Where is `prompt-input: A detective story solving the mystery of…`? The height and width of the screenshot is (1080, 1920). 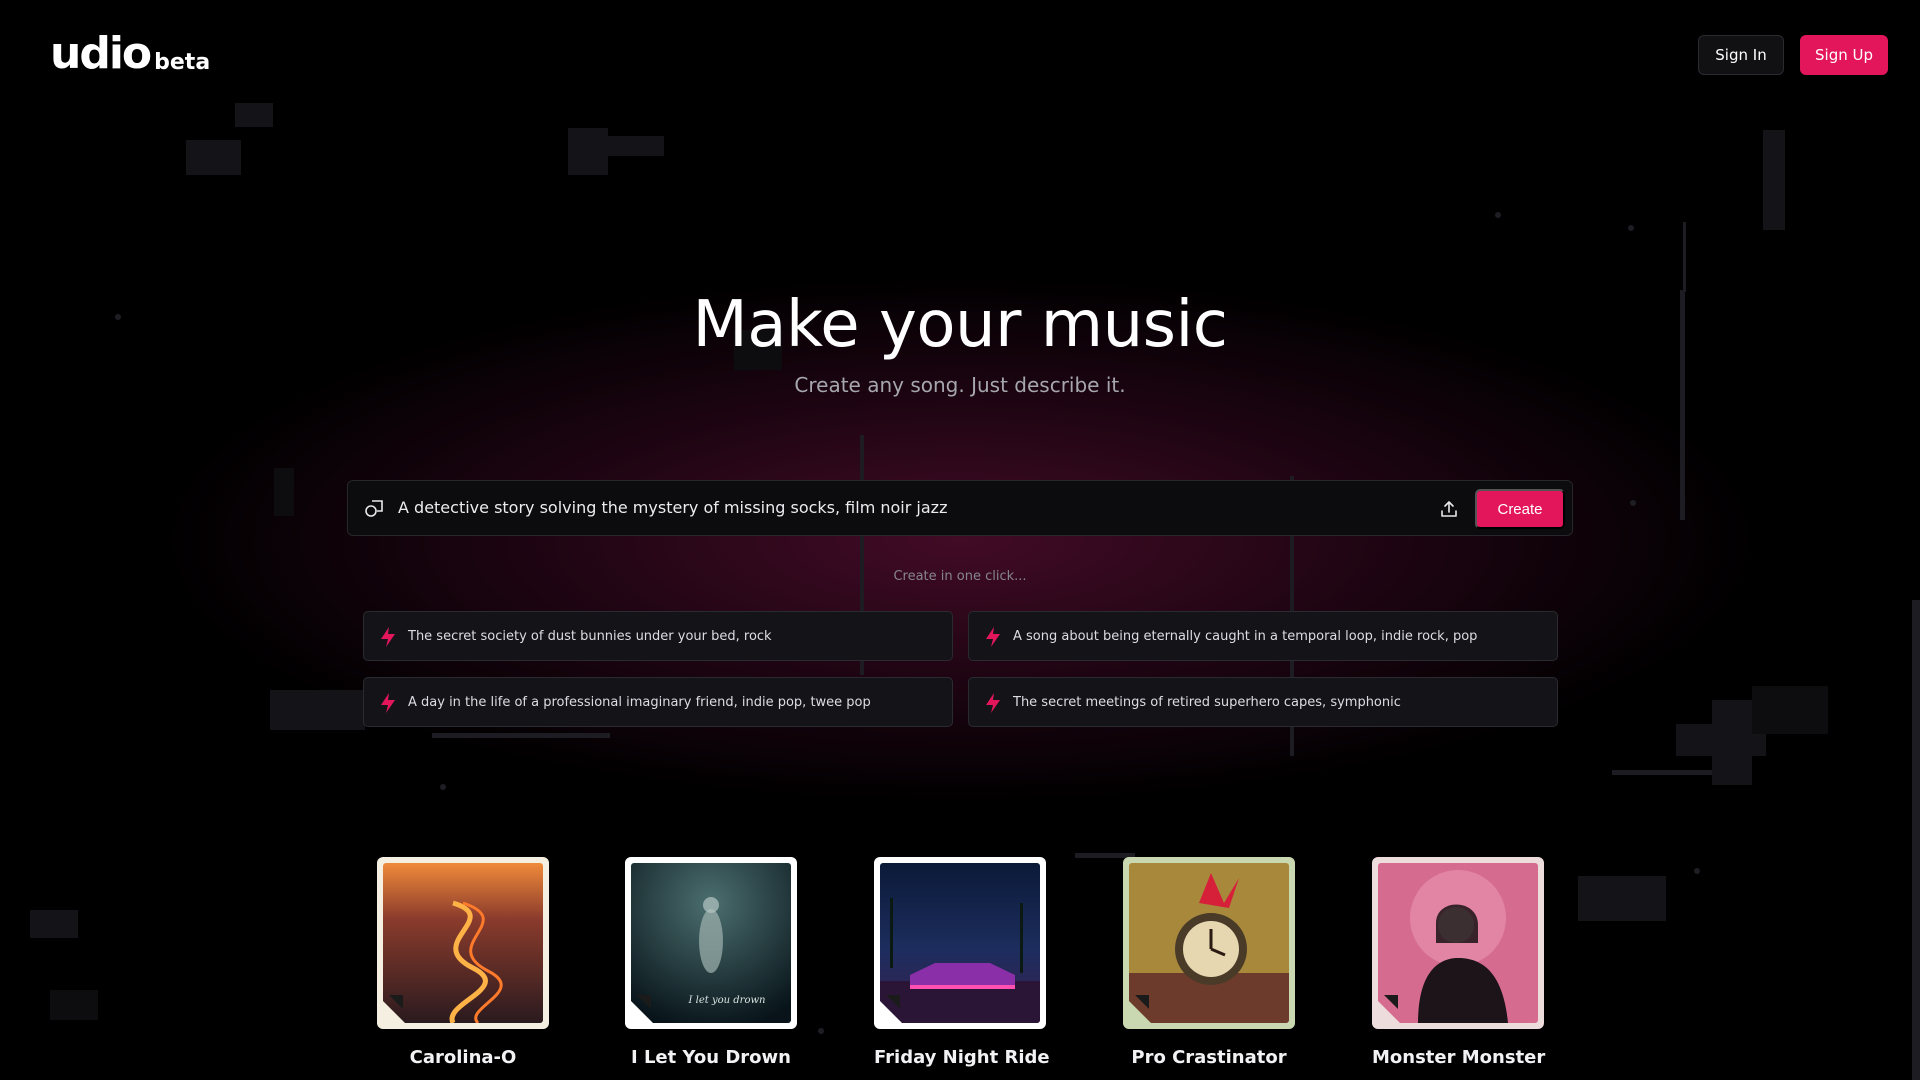 prompt-input: A detective story solving the mystery of… is located at coordinates (672, 507).